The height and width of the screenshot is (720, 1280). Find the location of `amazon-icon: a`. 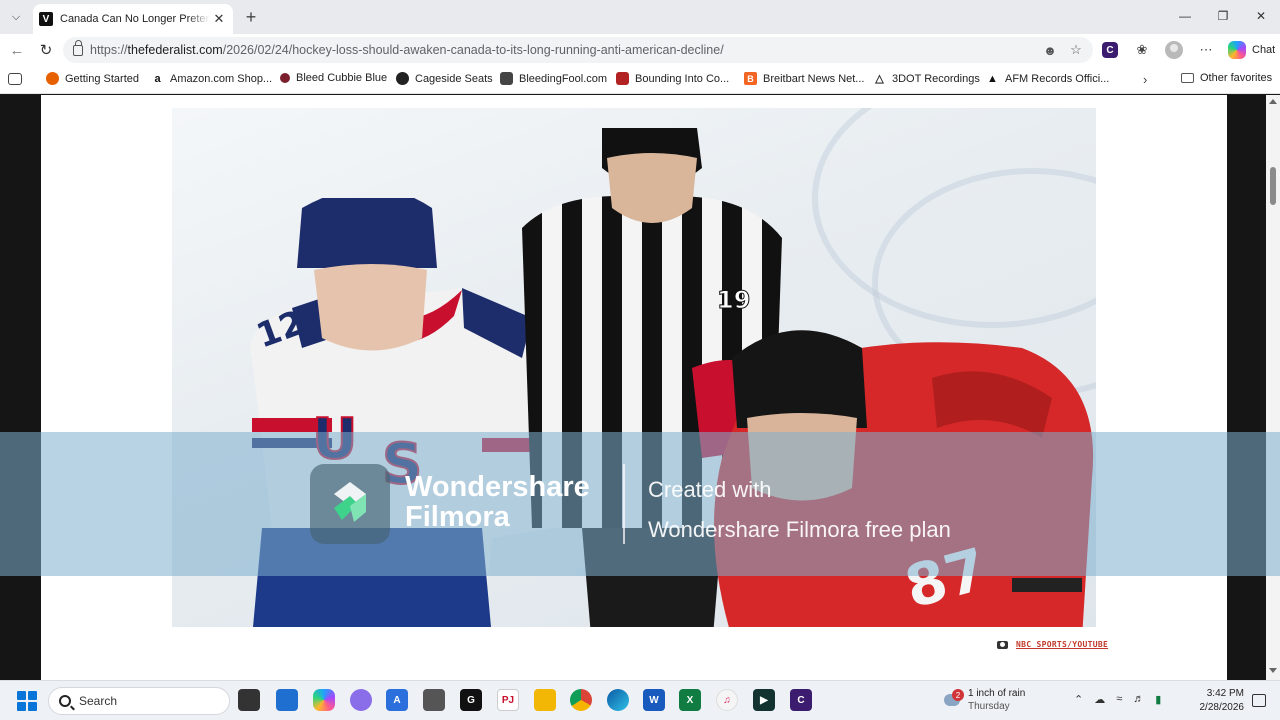

amazon-icon: a is located at coordinates (157, 78).